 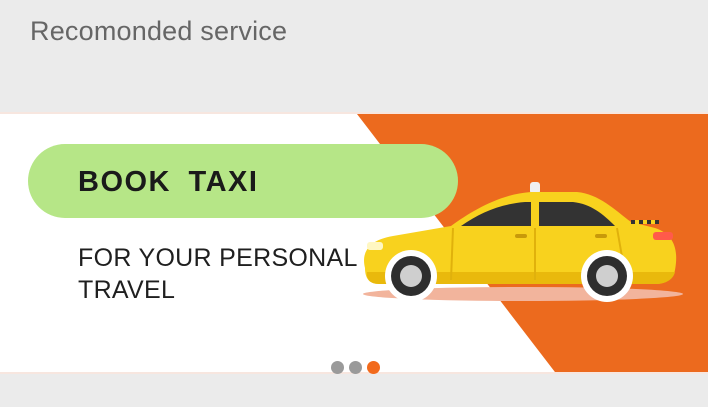 What do you see at coordinates (168, 182) in the screenshot?
I see `banner-headline: BOOK TAXI` at bounding box center [168, 182].